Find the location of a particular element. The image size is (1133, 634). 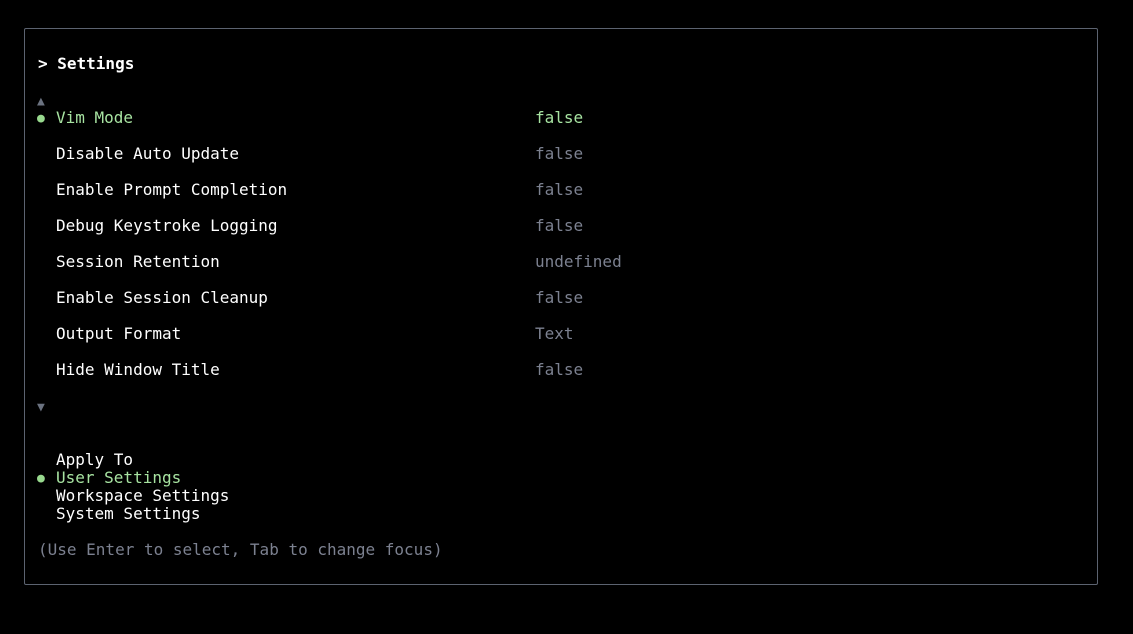

setting-value-enable-session-cleanup: false is located at coordinates (559, 298).